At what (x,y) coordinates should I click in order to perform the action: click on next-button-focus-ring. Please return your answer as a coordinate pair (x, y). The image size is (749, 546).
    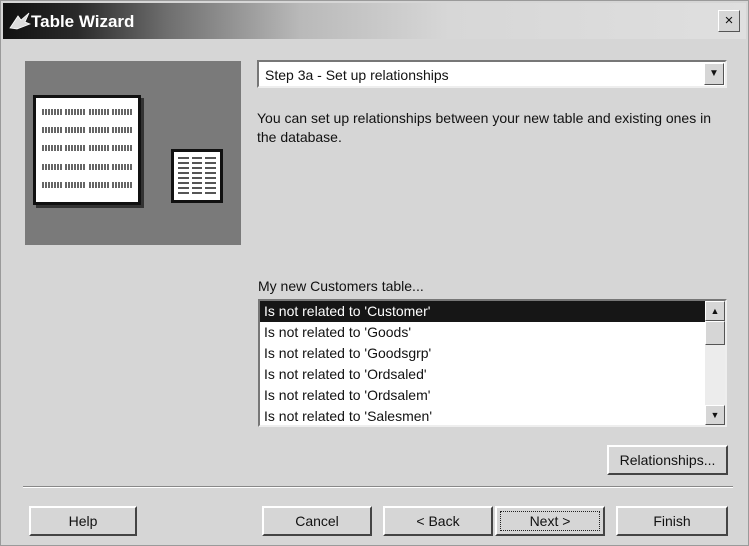
    Looking at the image, I should click on (550, 521).